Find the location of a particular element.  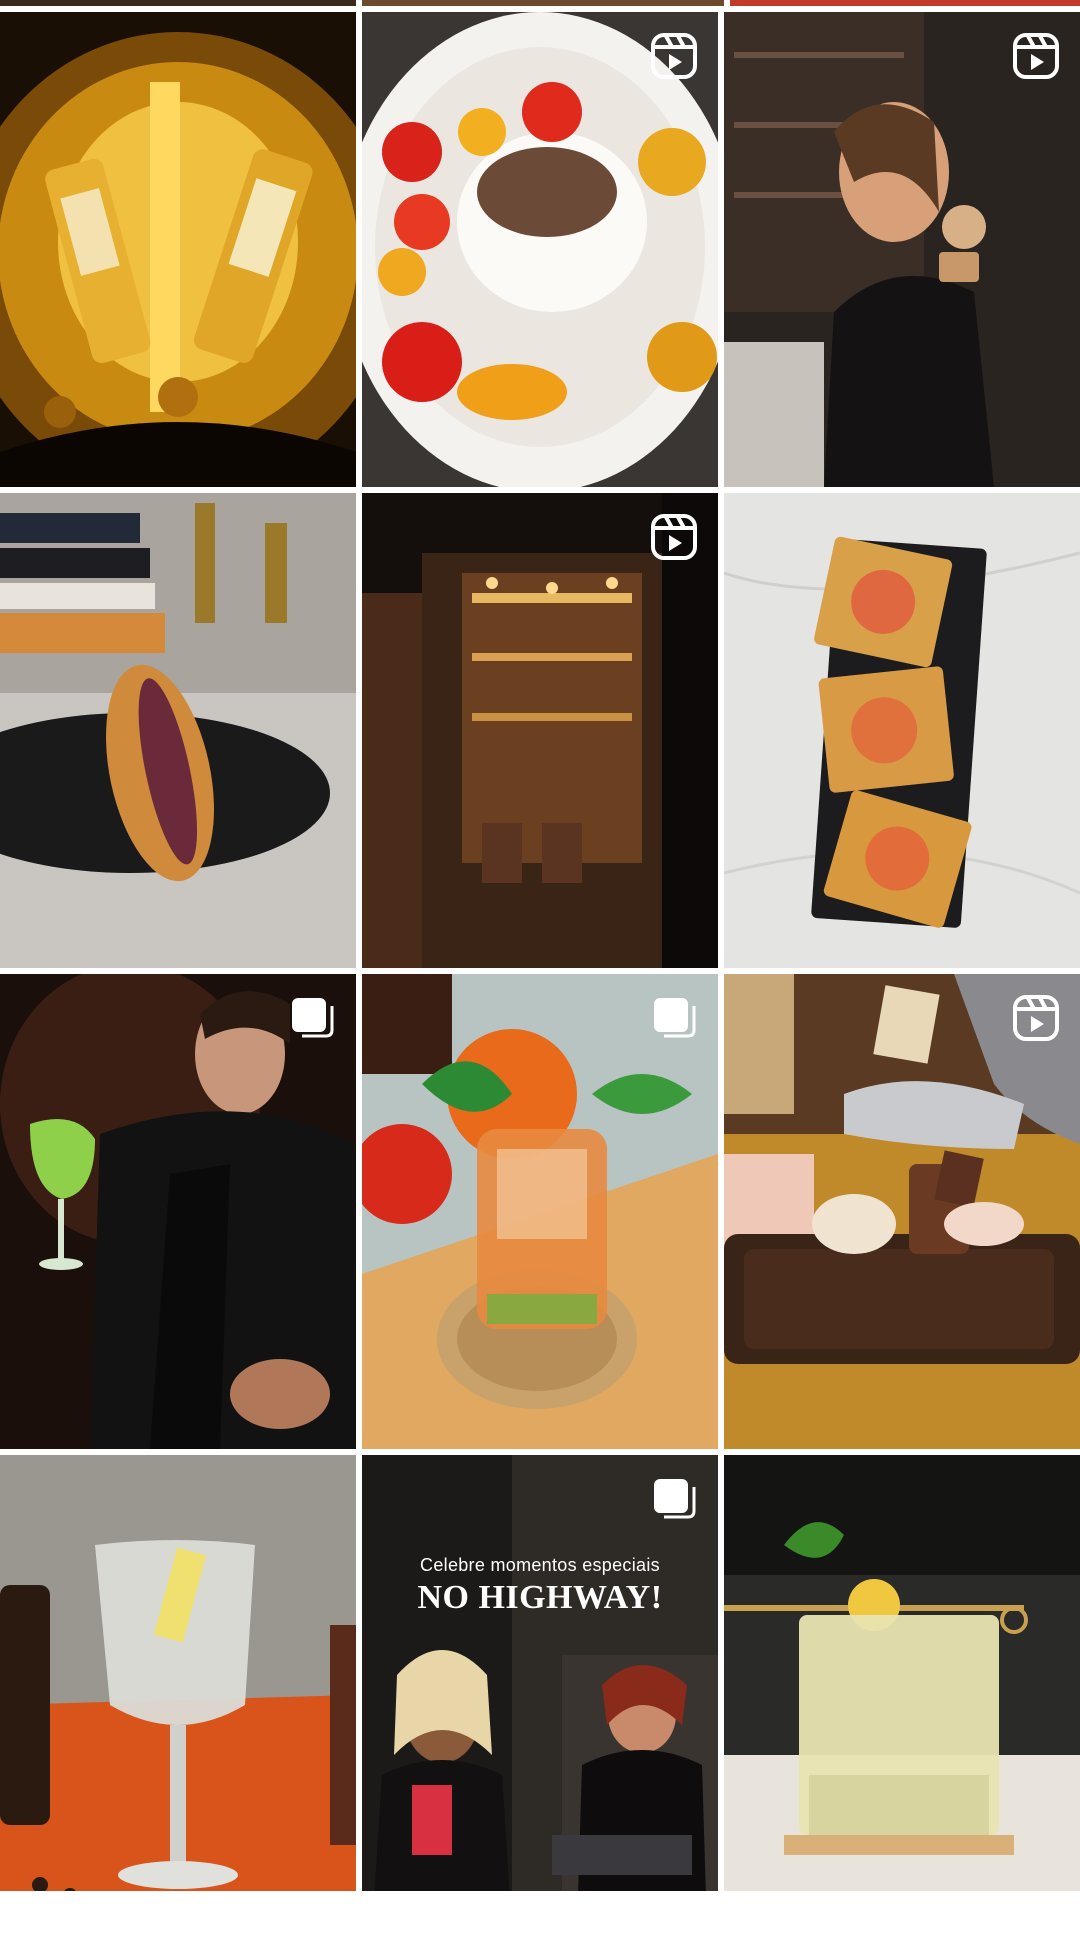

post-thumbnail-hotdog is located at coordinates (178, 730).